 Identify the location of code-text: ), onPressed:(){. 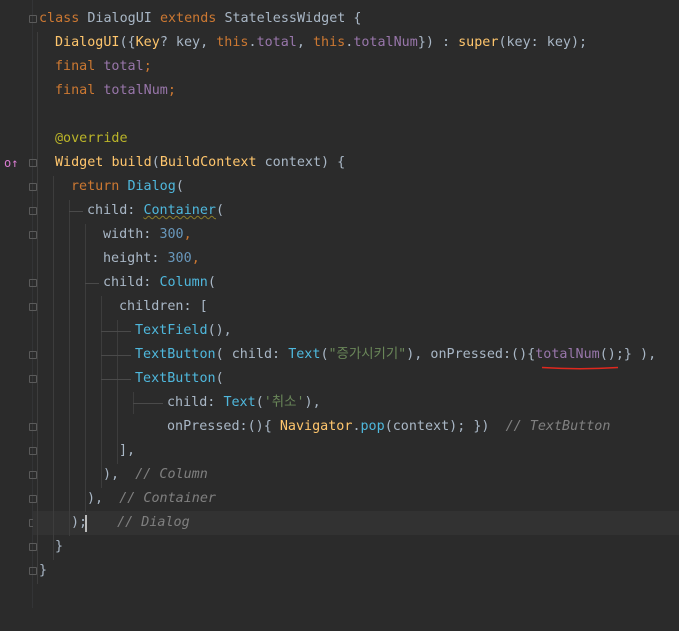
(471, 354).